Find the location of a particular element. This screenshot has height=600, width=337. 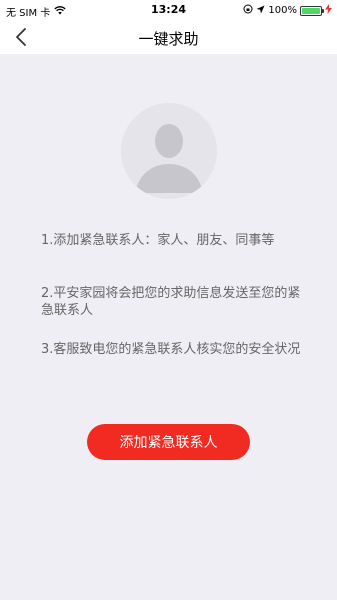

battery-level is located at coordinates (311, 10).